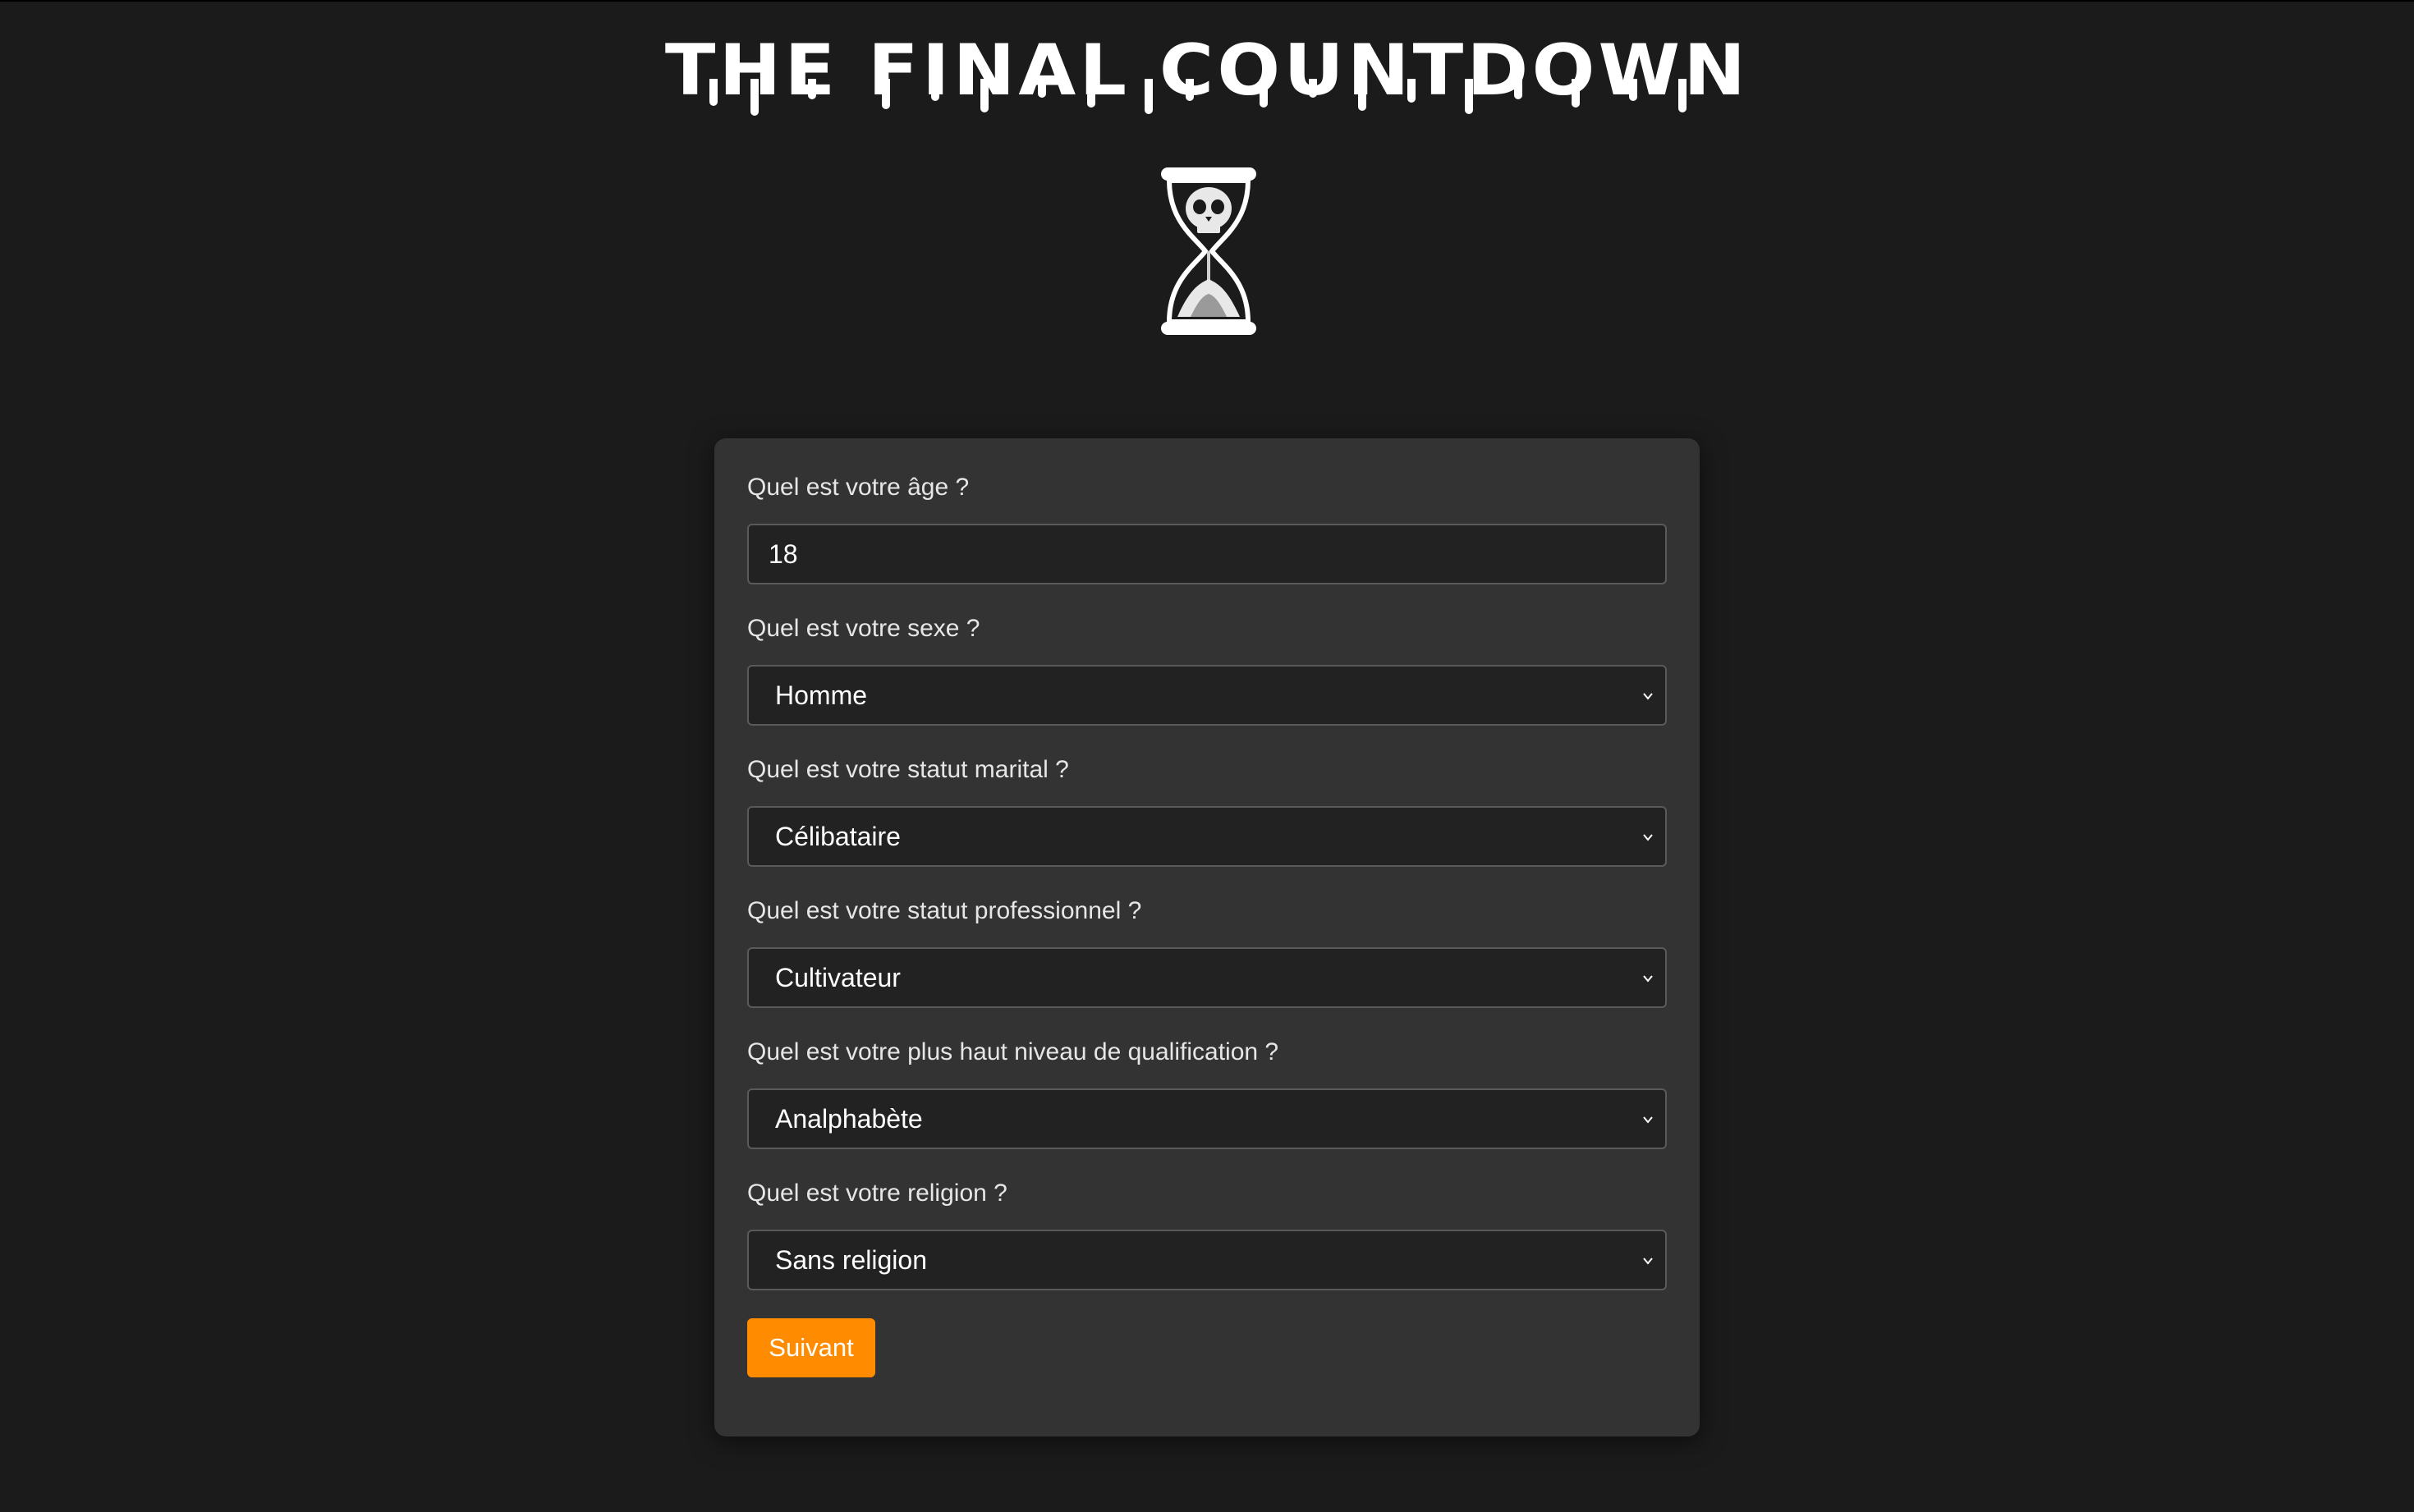 The width and height of the screenshot is (2414, 1512). What do you see at coordinates (1207, 1) in the screenshot?
I see `window-top-border` at bounding box center [1207, 1].